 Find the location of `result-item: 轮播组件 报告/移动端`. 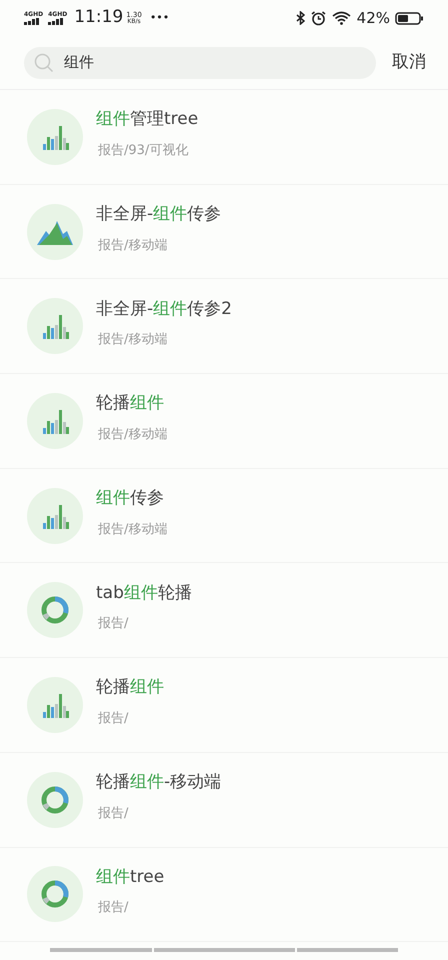

result-item: 轮播组件 报告/移动端 is located at coordinates (224, 421).